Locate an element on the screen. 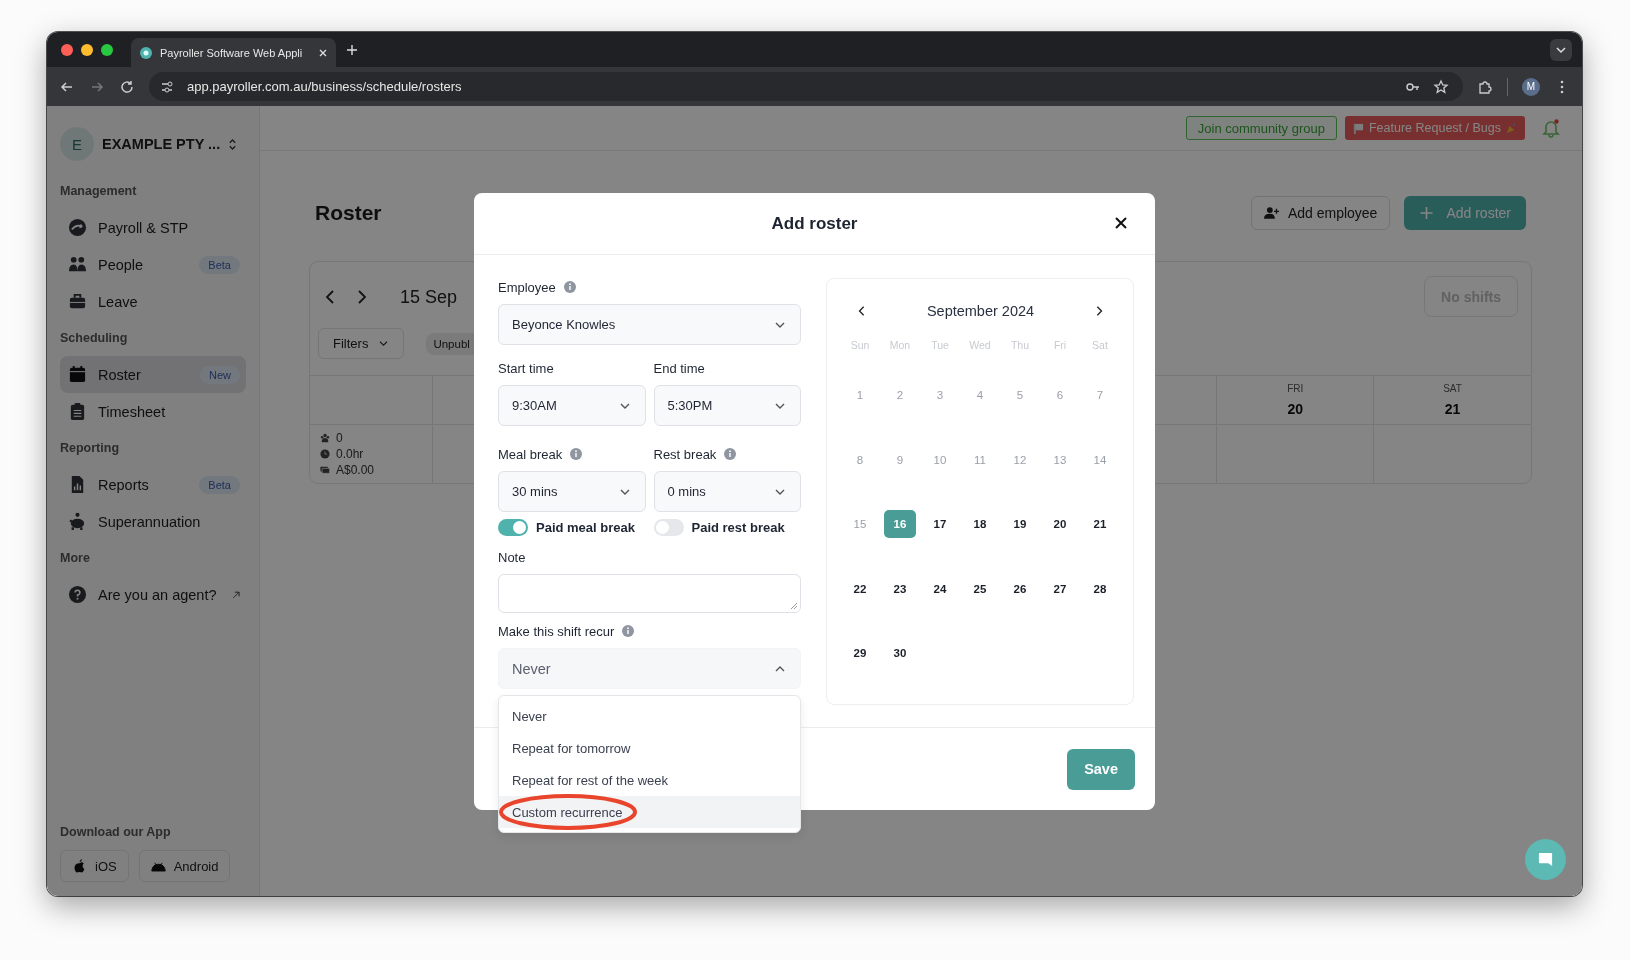 The image size is (1630, 960). calendar-day: 18 is located at coordinates (980, 524).